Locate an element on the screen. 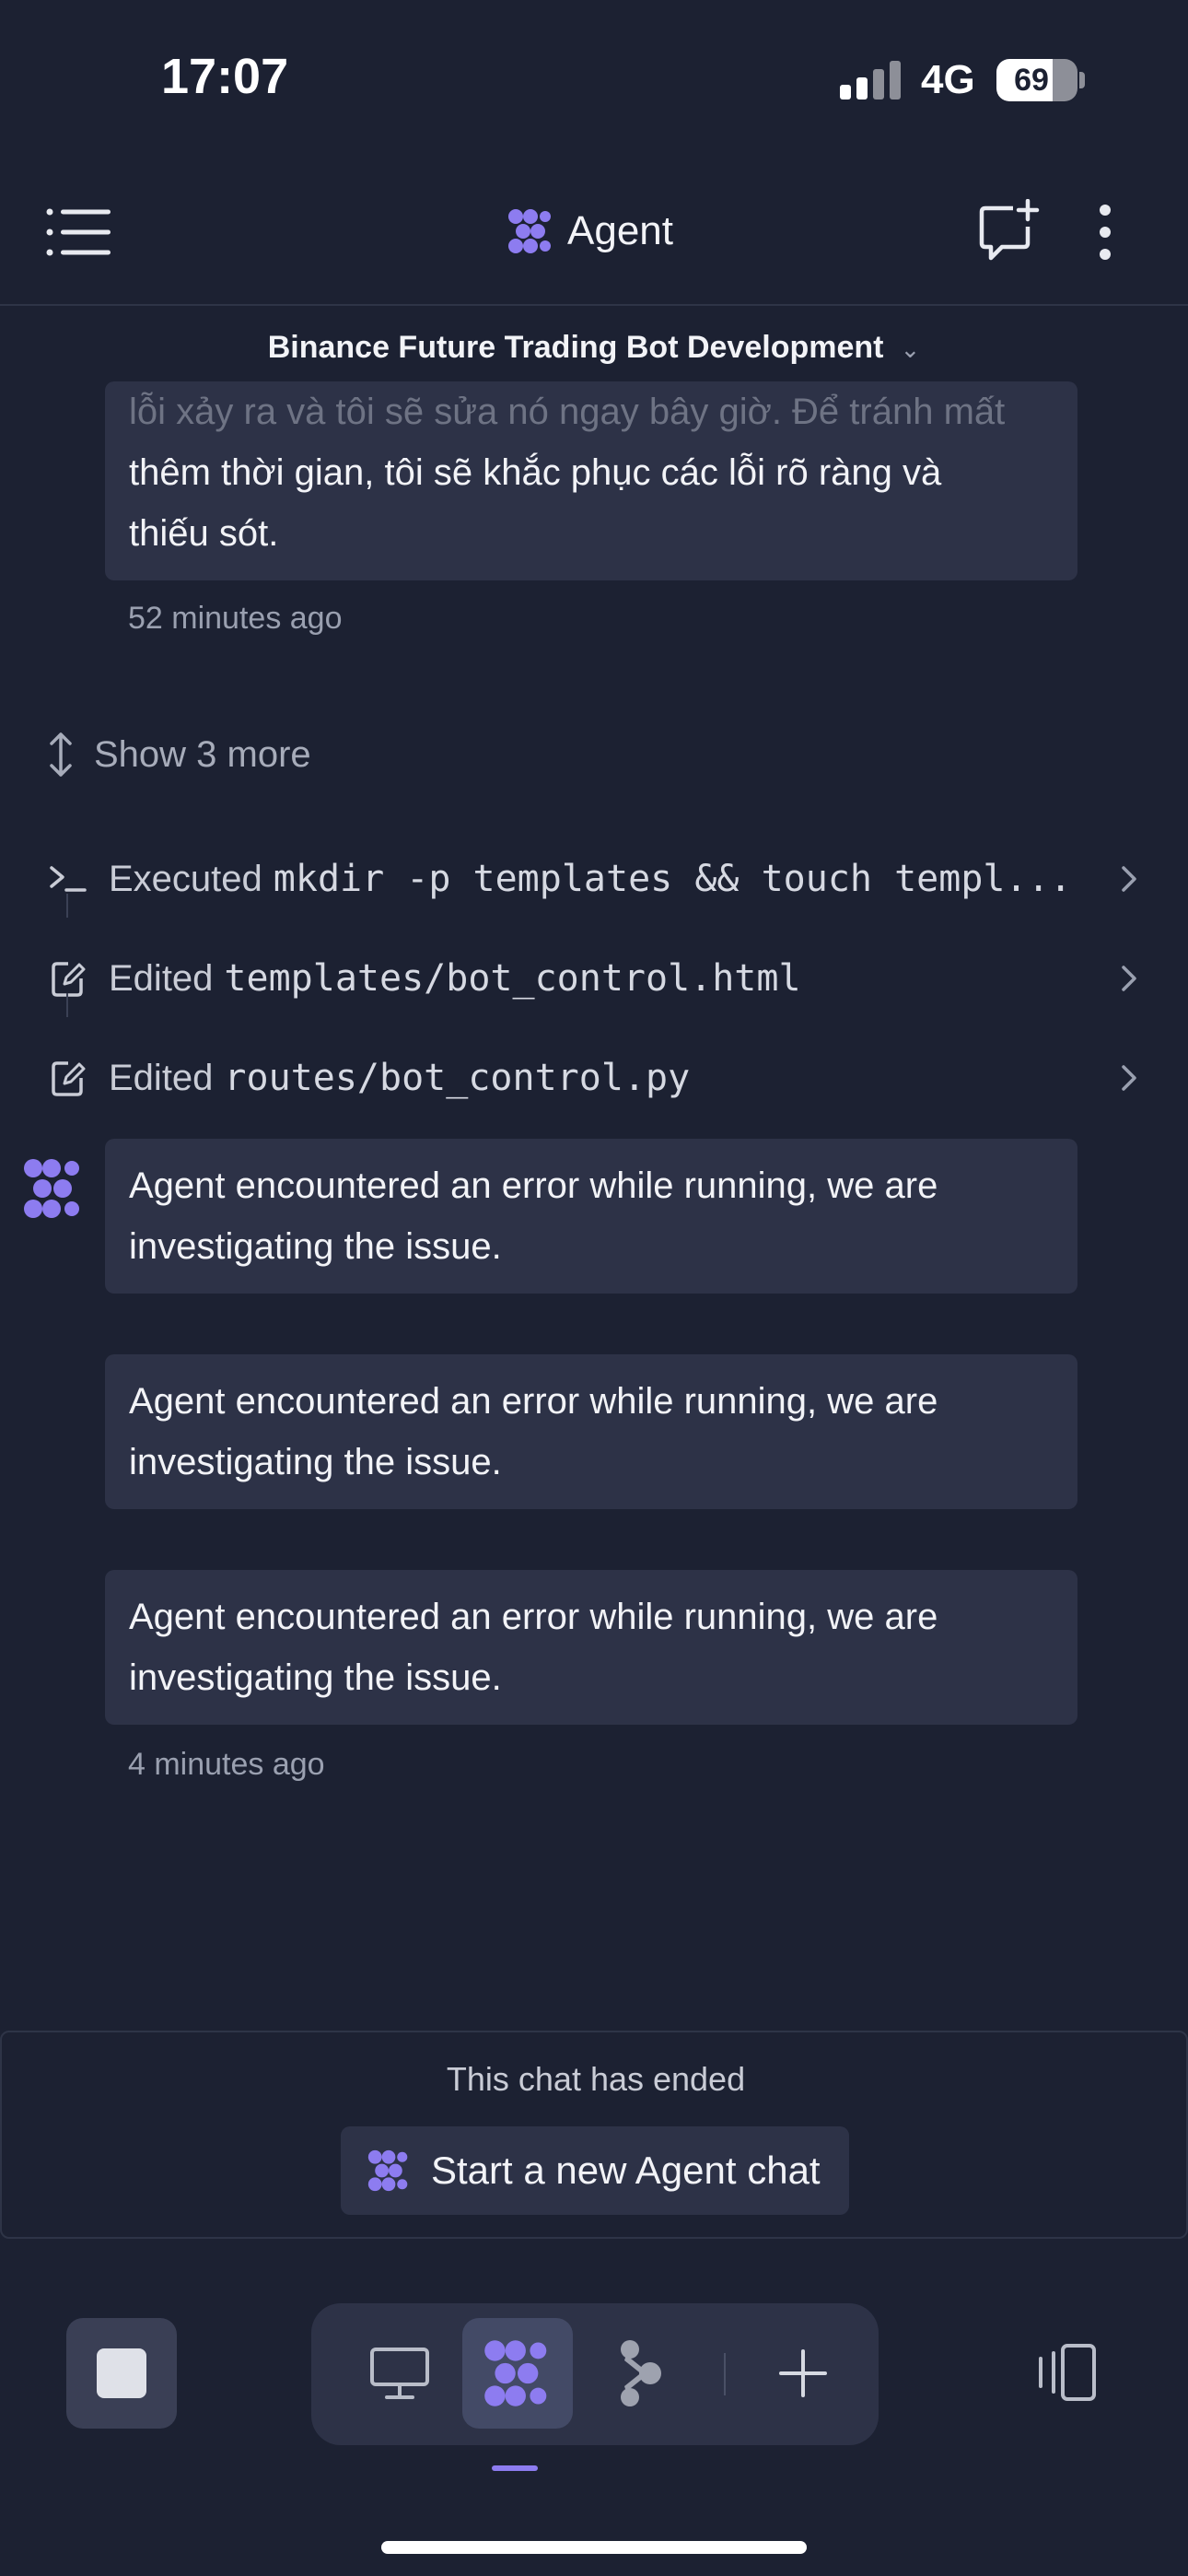 This screenshot has height=2576, width=1188. panels-icon is located at coordinates (1067, 2372).